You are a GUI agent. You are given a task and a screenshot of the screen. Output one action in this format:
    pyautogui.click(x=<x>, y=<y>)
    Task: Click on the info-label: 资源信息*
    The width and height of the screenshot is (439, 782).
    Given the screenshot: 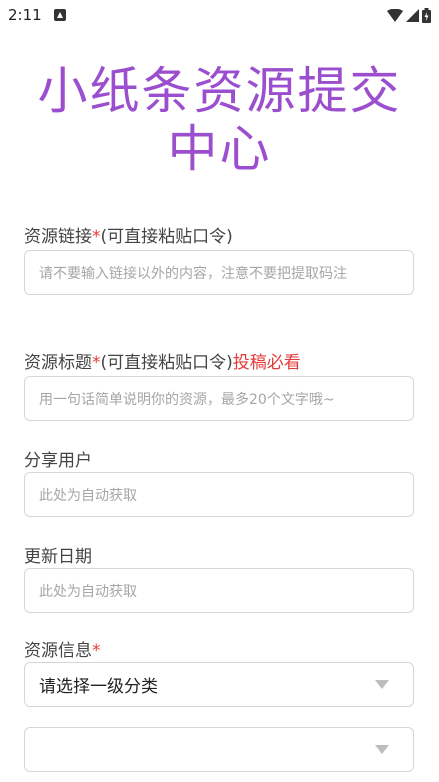 What is the action you would take?
    pyautogui.click(x=62, y=648)
    